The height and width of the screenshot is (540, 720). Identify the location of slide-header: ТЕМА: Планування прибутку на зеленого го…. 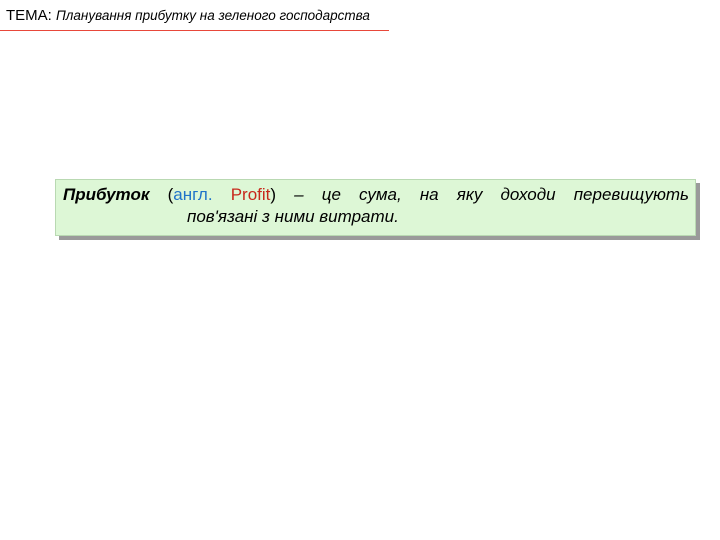
(188, 16).